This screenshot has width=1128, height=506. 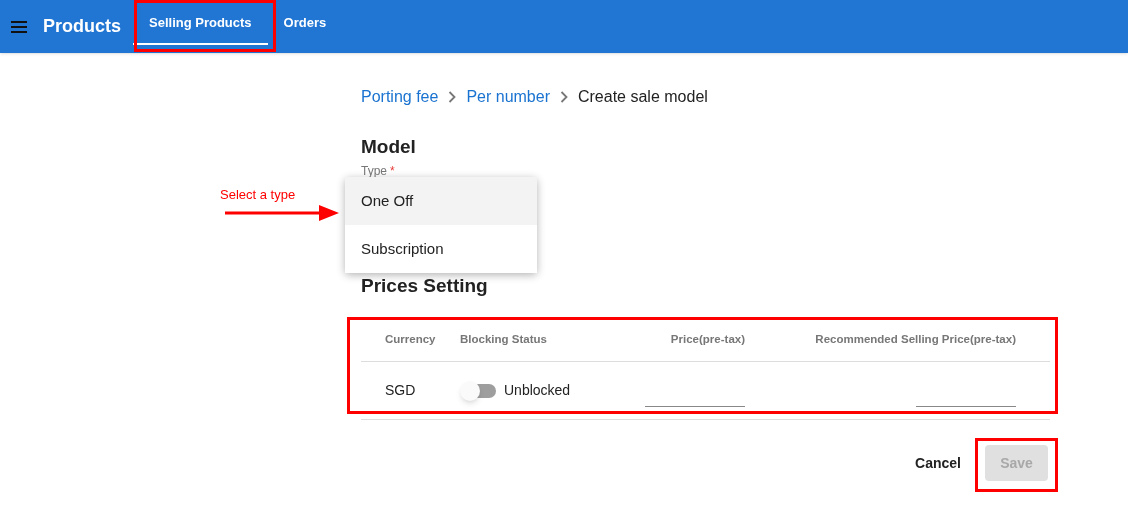 What do you see at coordinates (200, 22) in the screenshot?
I see `nav-tab: Selling Products` at bounding box center [200, 22].